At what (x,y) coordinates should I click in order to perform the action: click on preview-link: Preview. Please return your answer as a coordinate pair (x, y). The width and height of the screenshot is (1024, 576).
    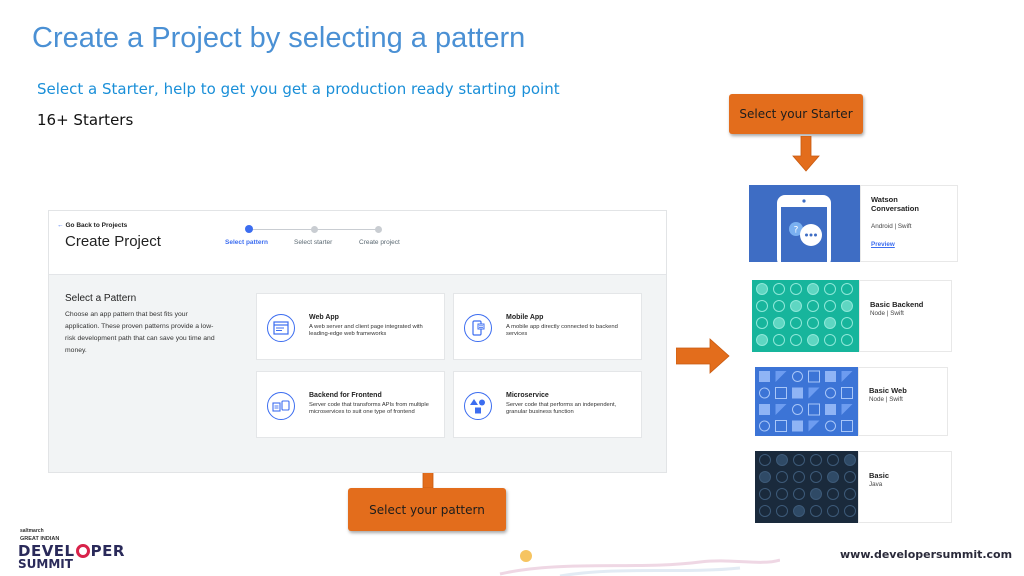
    Looking at the image, I should click on (883, 244).